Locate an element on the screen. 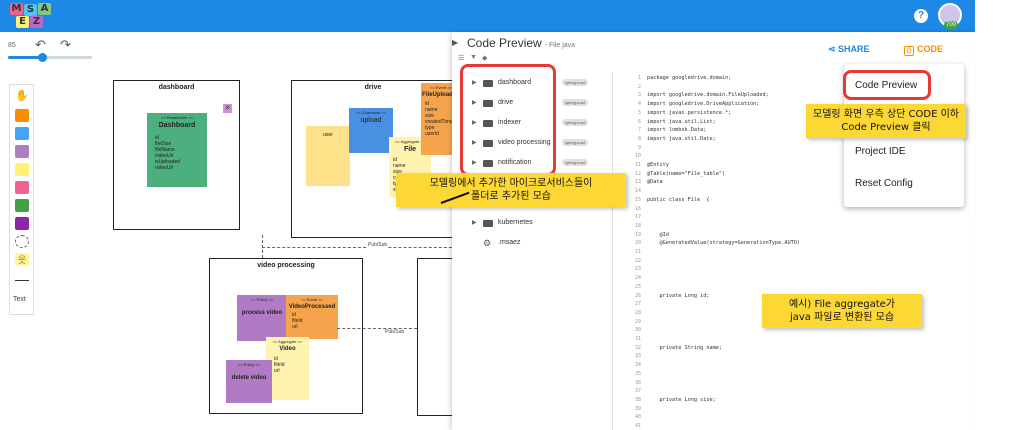 The image size is (1024, 430). line-number: 18 is located at coordinates (637, 225).